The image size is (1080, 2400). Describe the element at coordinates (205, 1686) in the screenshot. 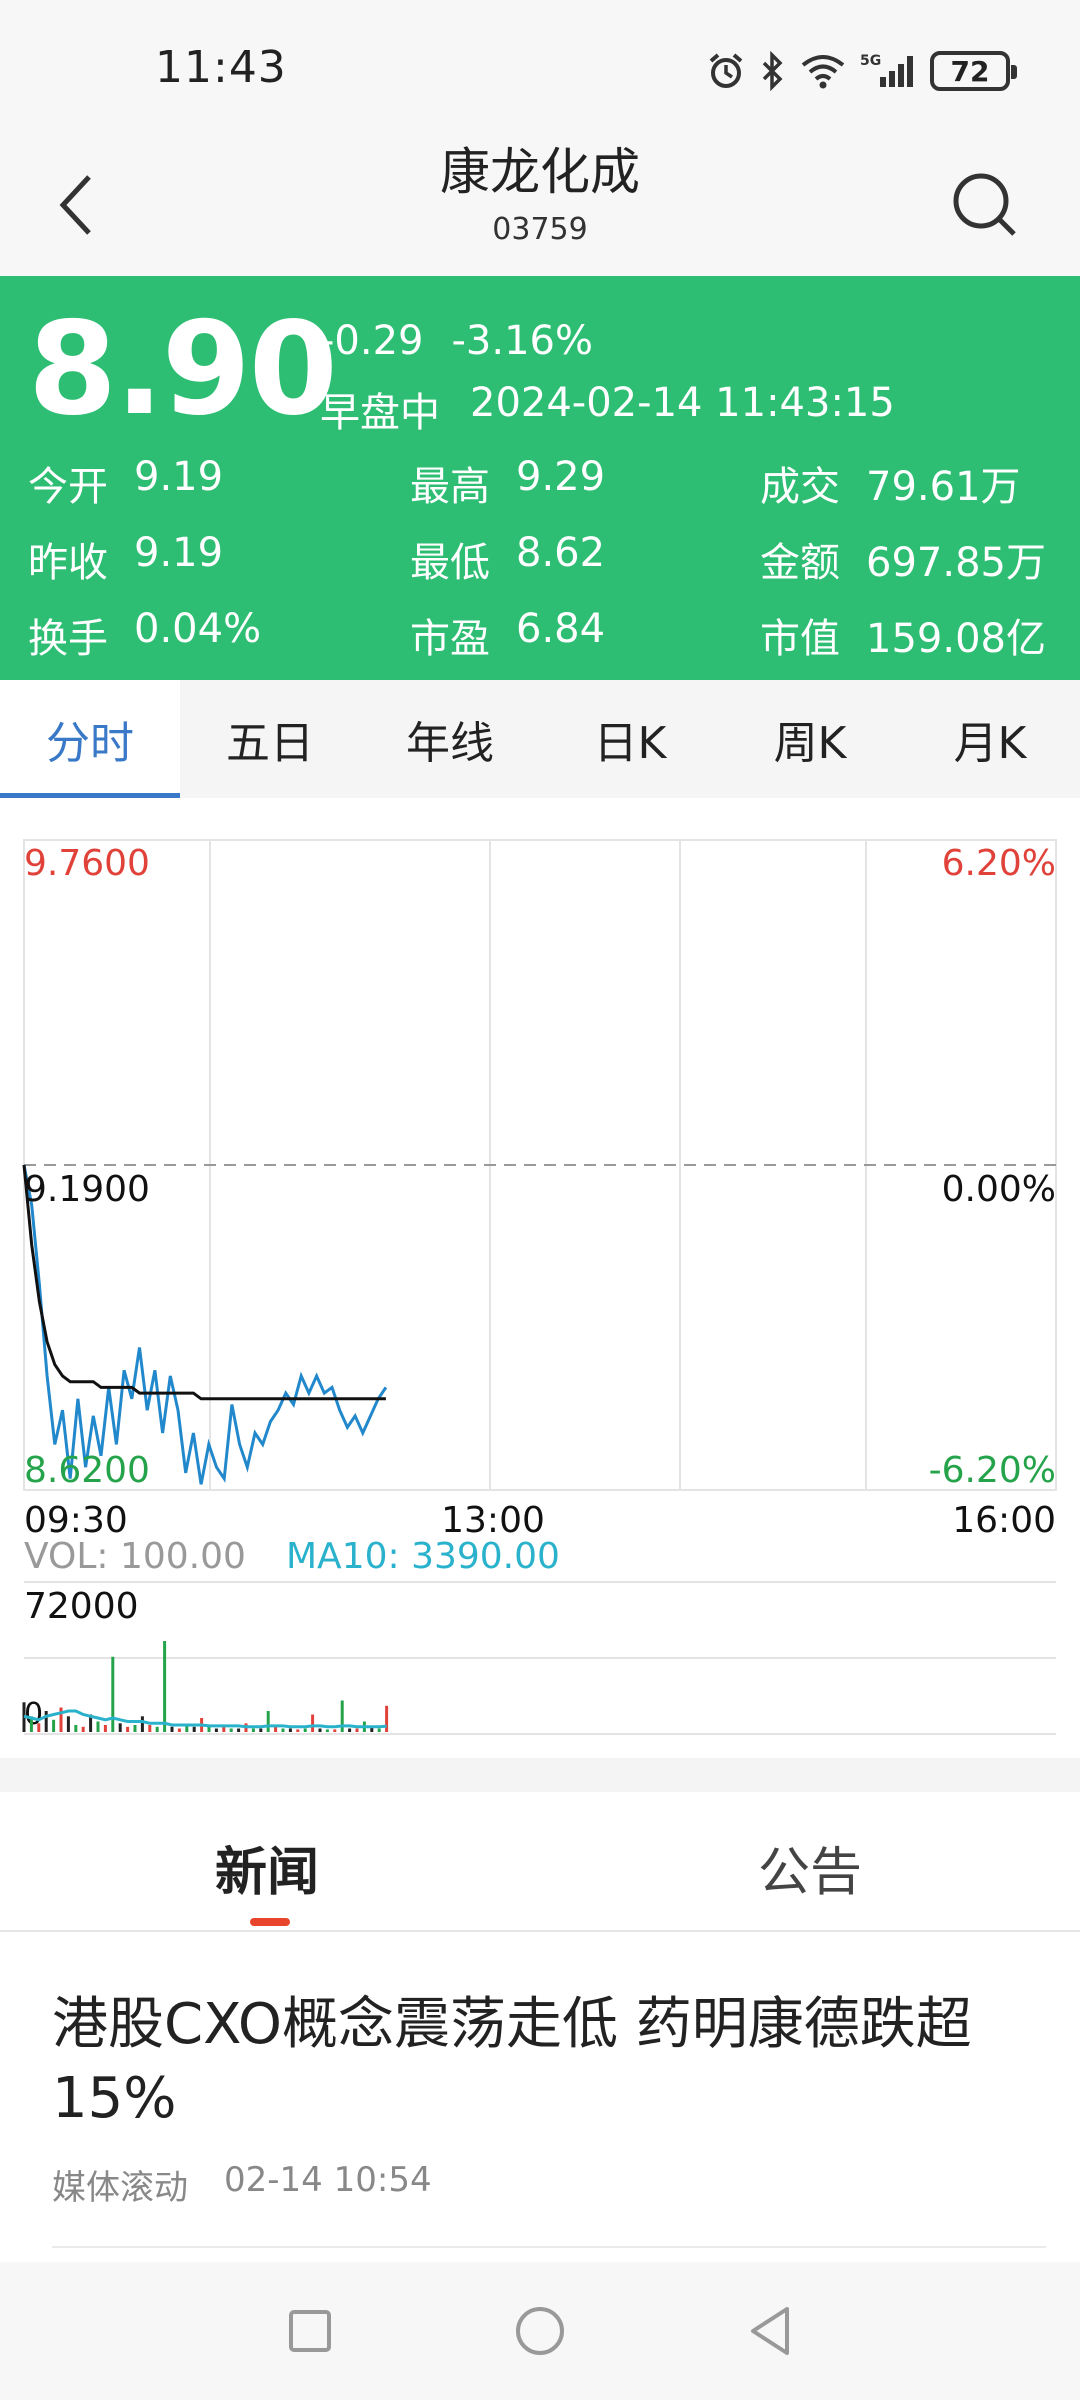

I see `volume-bars` at that location.